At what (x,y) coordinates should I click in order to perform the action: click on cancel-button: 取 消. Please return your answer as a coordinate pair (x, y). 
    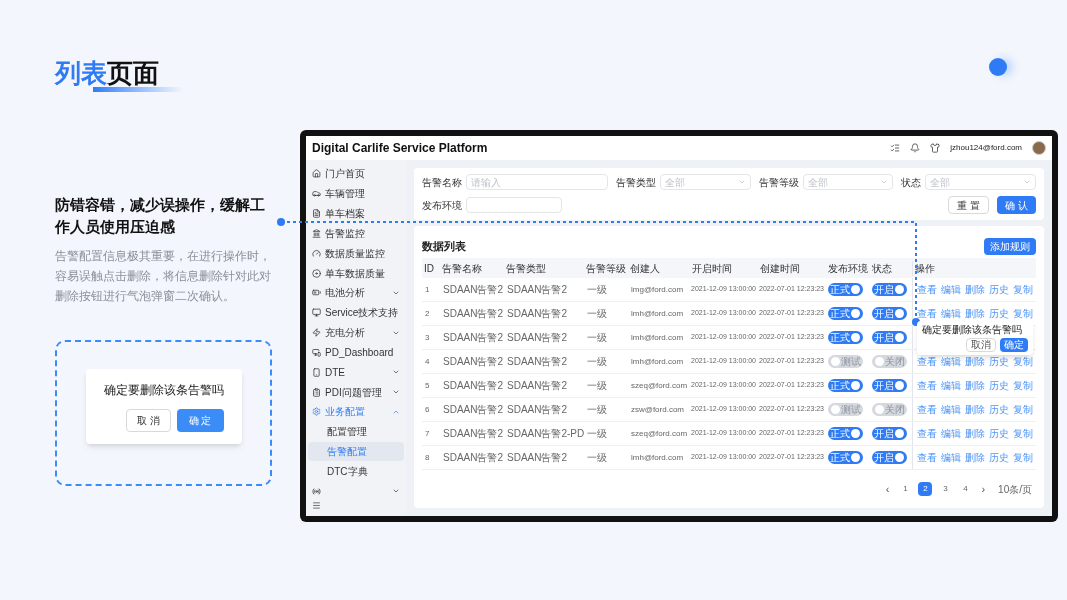
    Looking at the image, I should click on (148, 420).